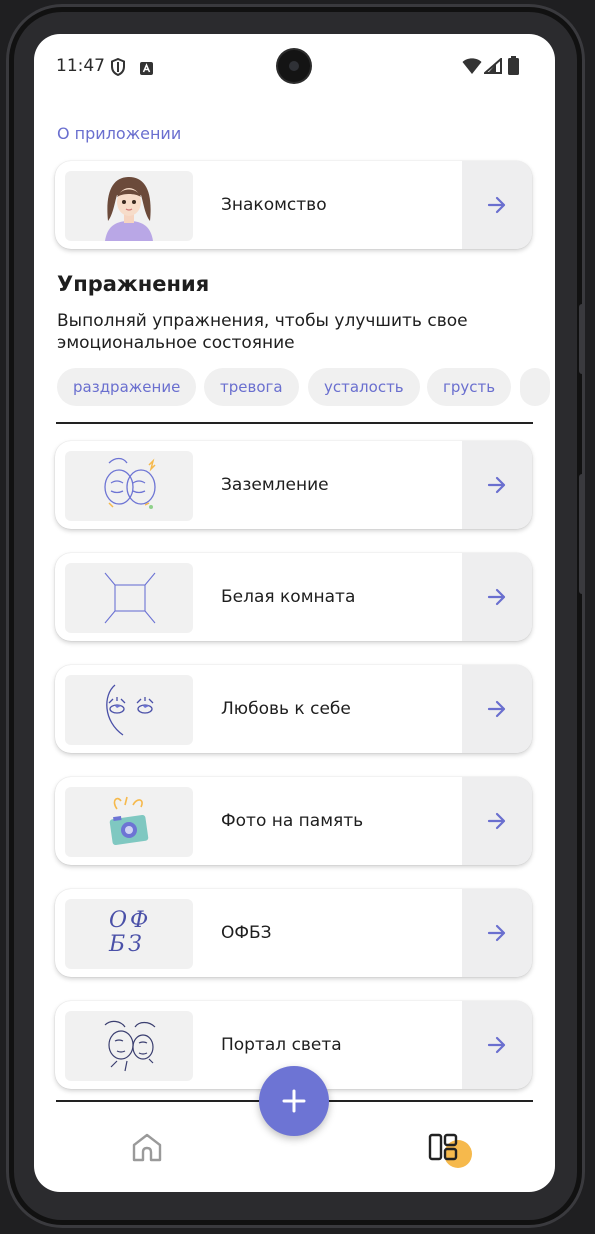  I want to click on keyboard-icon, so click(146, 69).